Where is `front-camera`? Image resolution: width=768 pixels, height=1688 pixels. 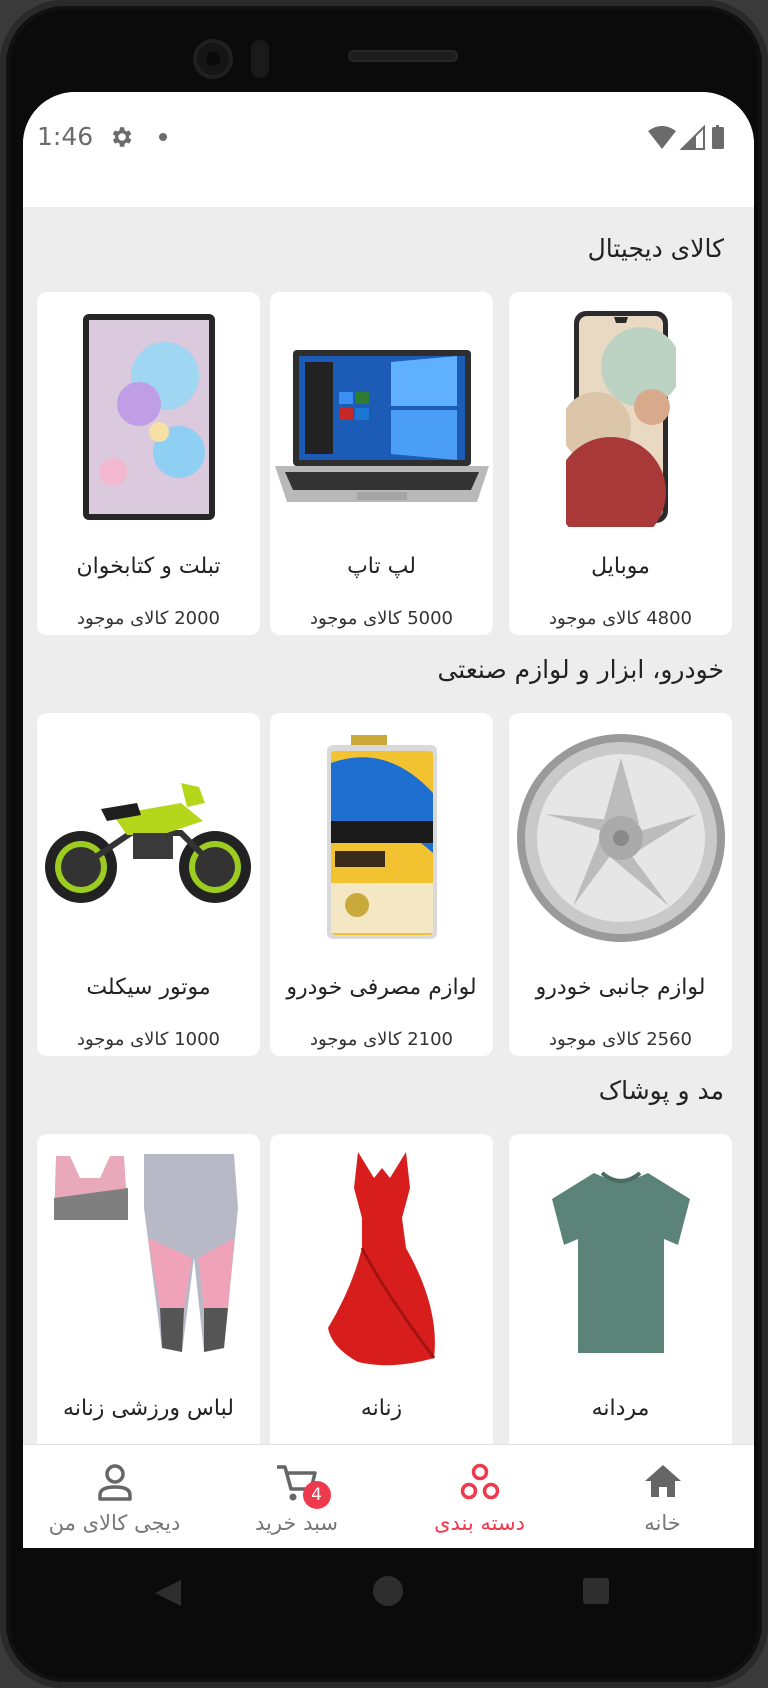
front-camera is located at coordinates (213, 59).